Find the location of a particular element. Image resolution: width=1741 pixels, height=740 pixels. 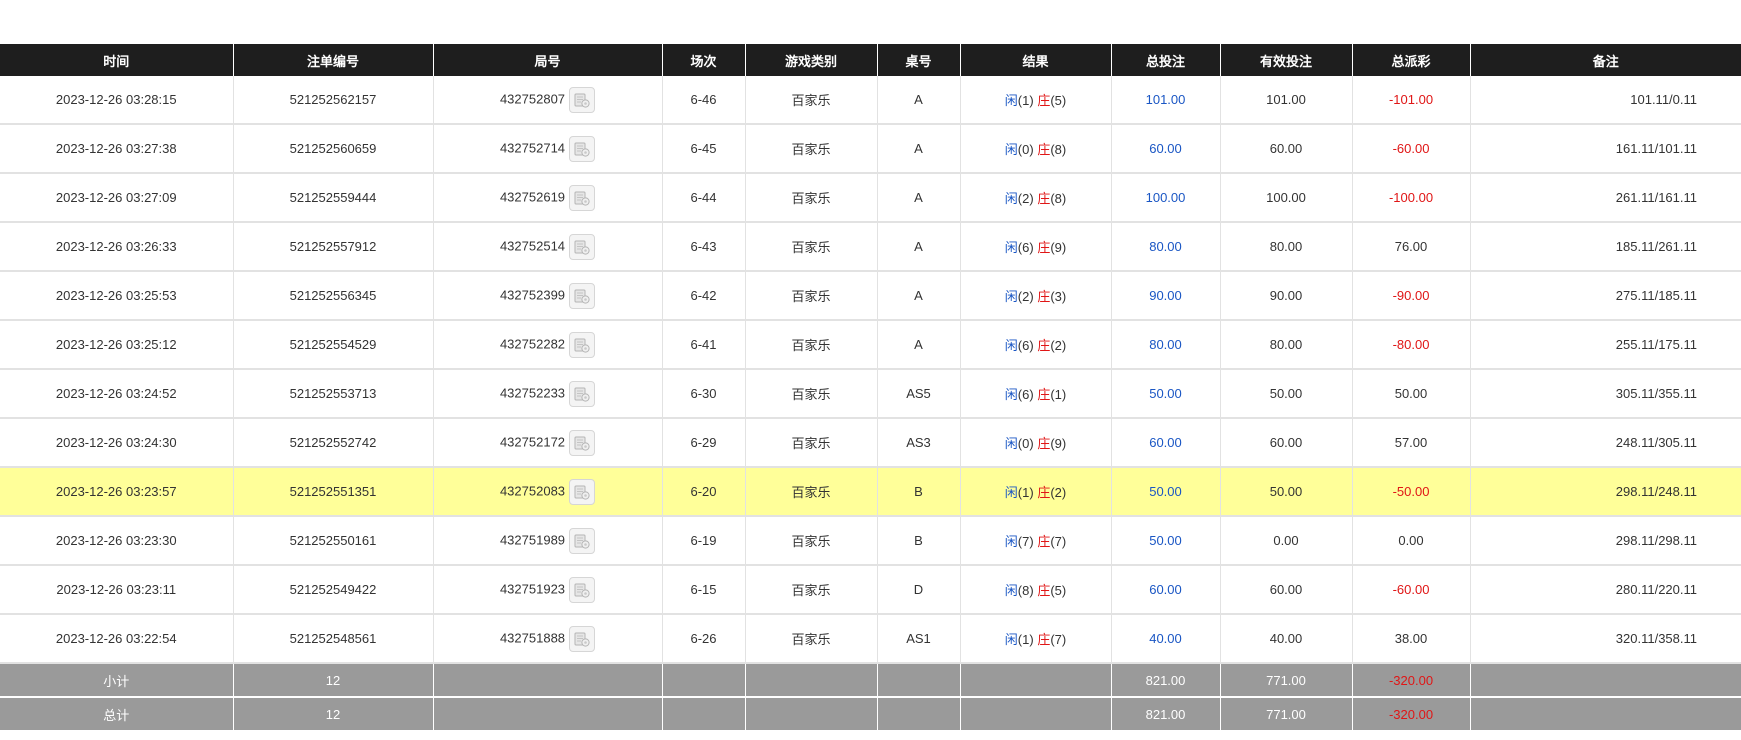

header-round: 局号 is located at coordinates (548, 60).